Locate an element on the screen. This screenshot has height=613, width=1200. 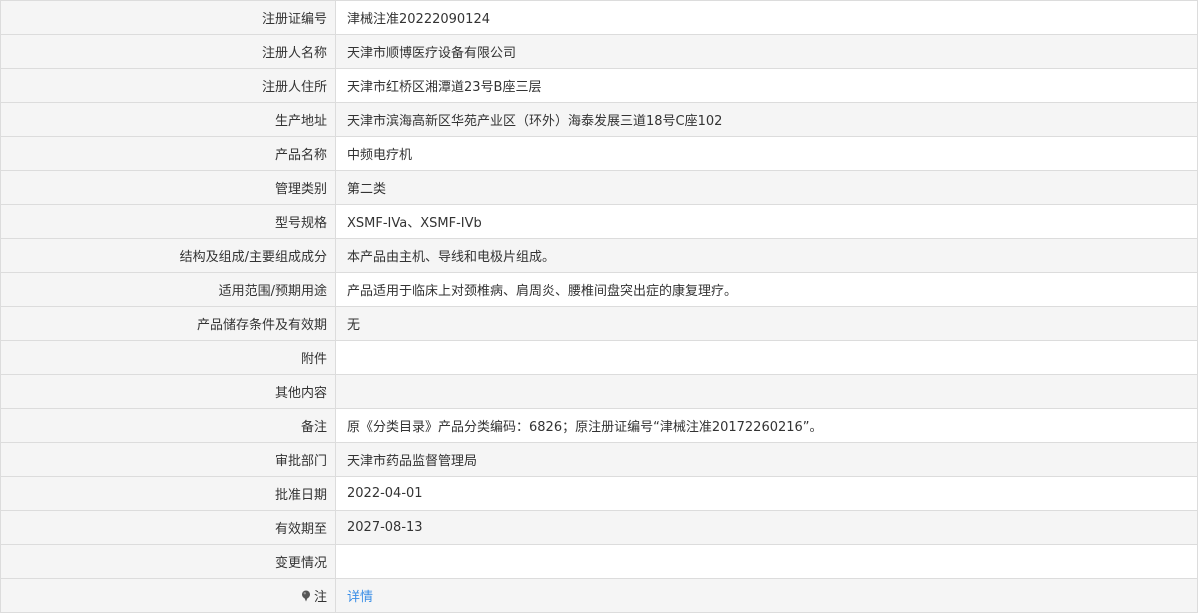
table-row: 结构及组成/主要组成成分 本产品由主机、导线和电极片组成。 is located at coordinates (599, 255).